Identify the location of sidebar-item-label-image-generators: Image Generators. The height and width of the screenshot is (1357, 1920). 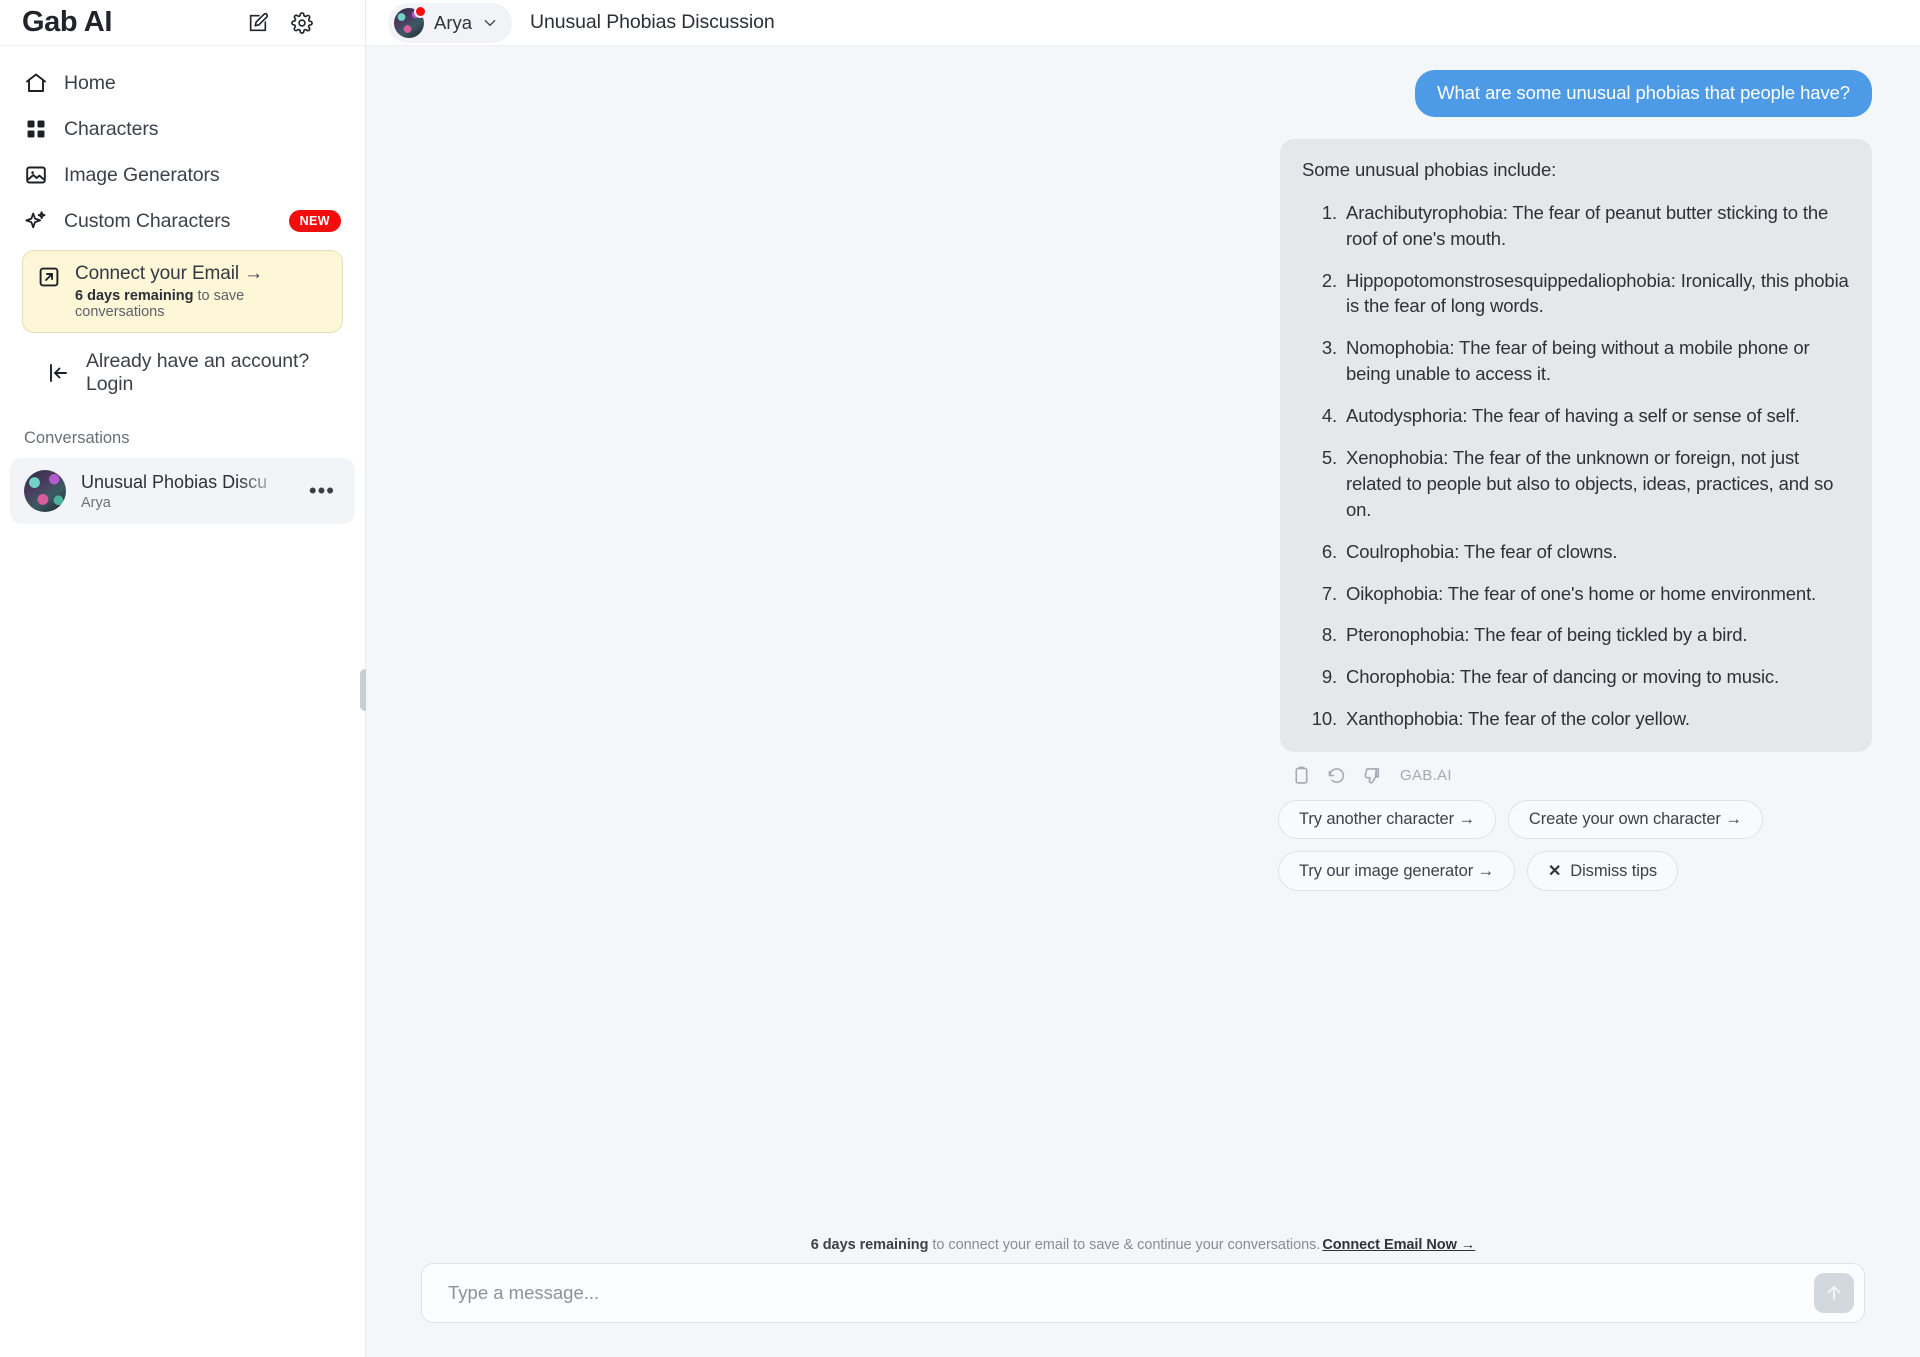
(142, 174).